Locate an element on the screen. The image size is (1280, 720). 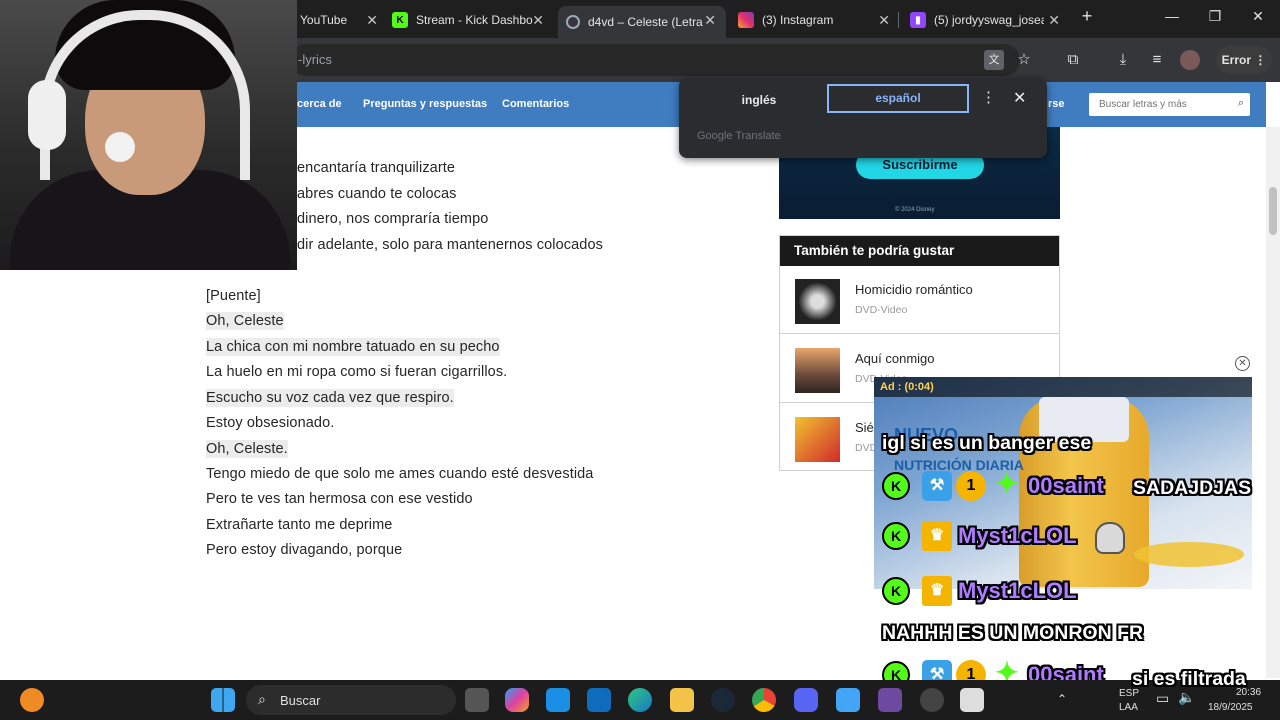
tab-title: Stream - Kick Dashbo is located at coordinates (474, 20).